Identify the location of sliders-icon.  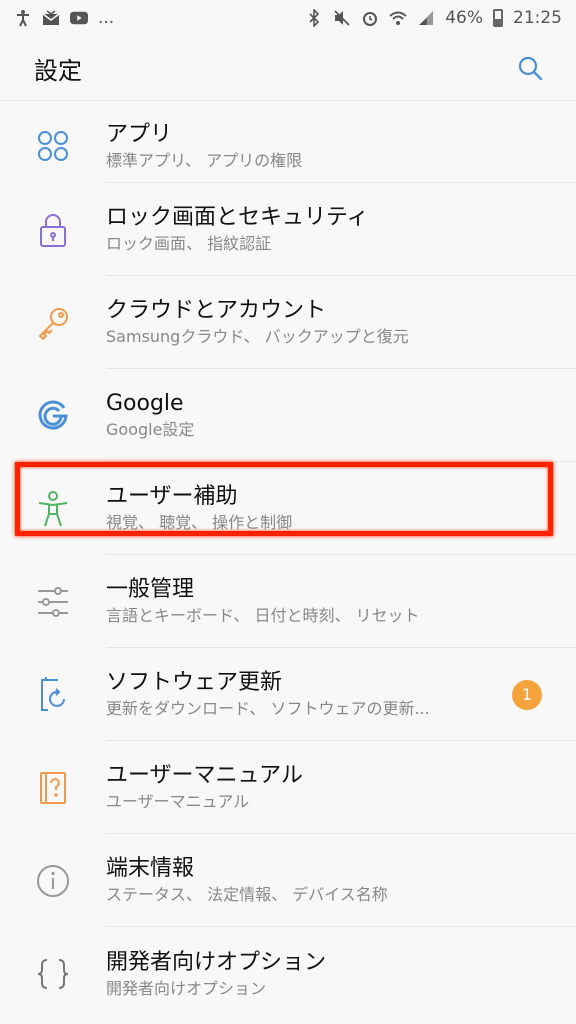
(53, 602).